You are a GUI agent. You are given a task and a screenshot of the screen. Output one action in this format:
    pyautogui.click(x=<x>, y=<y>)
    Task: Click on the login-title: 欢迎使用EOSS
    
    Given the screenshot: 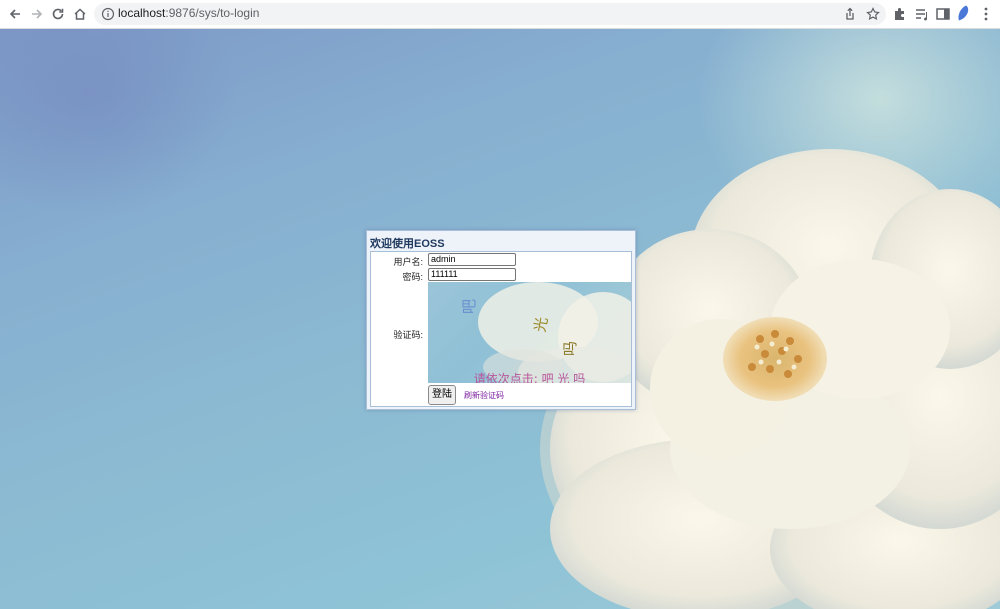 What is the action you would take?
    pyautogui.click(x=407, y=244)
    